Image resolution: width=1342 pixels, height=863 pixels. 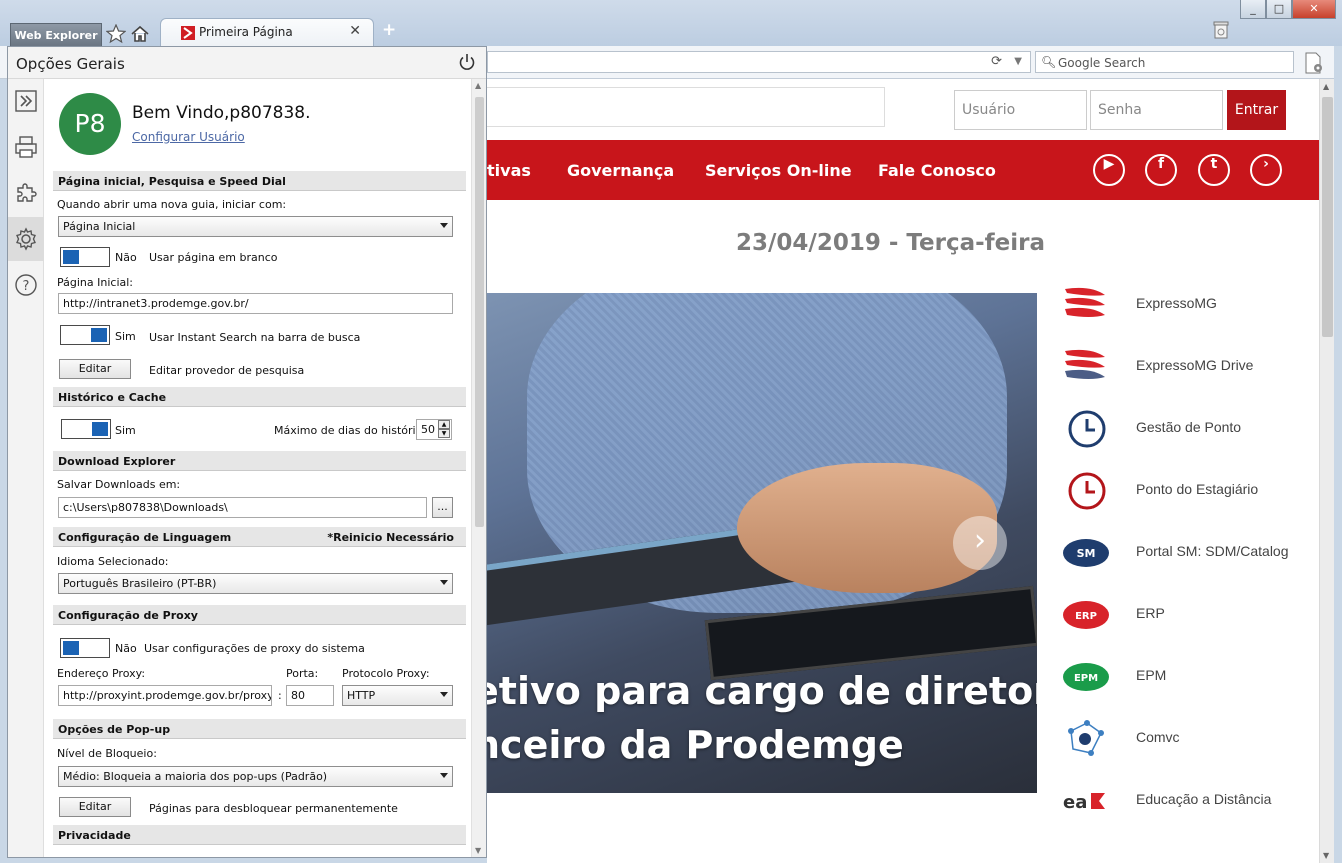 I want to click on site-search-box, so click(x=686, y=107).